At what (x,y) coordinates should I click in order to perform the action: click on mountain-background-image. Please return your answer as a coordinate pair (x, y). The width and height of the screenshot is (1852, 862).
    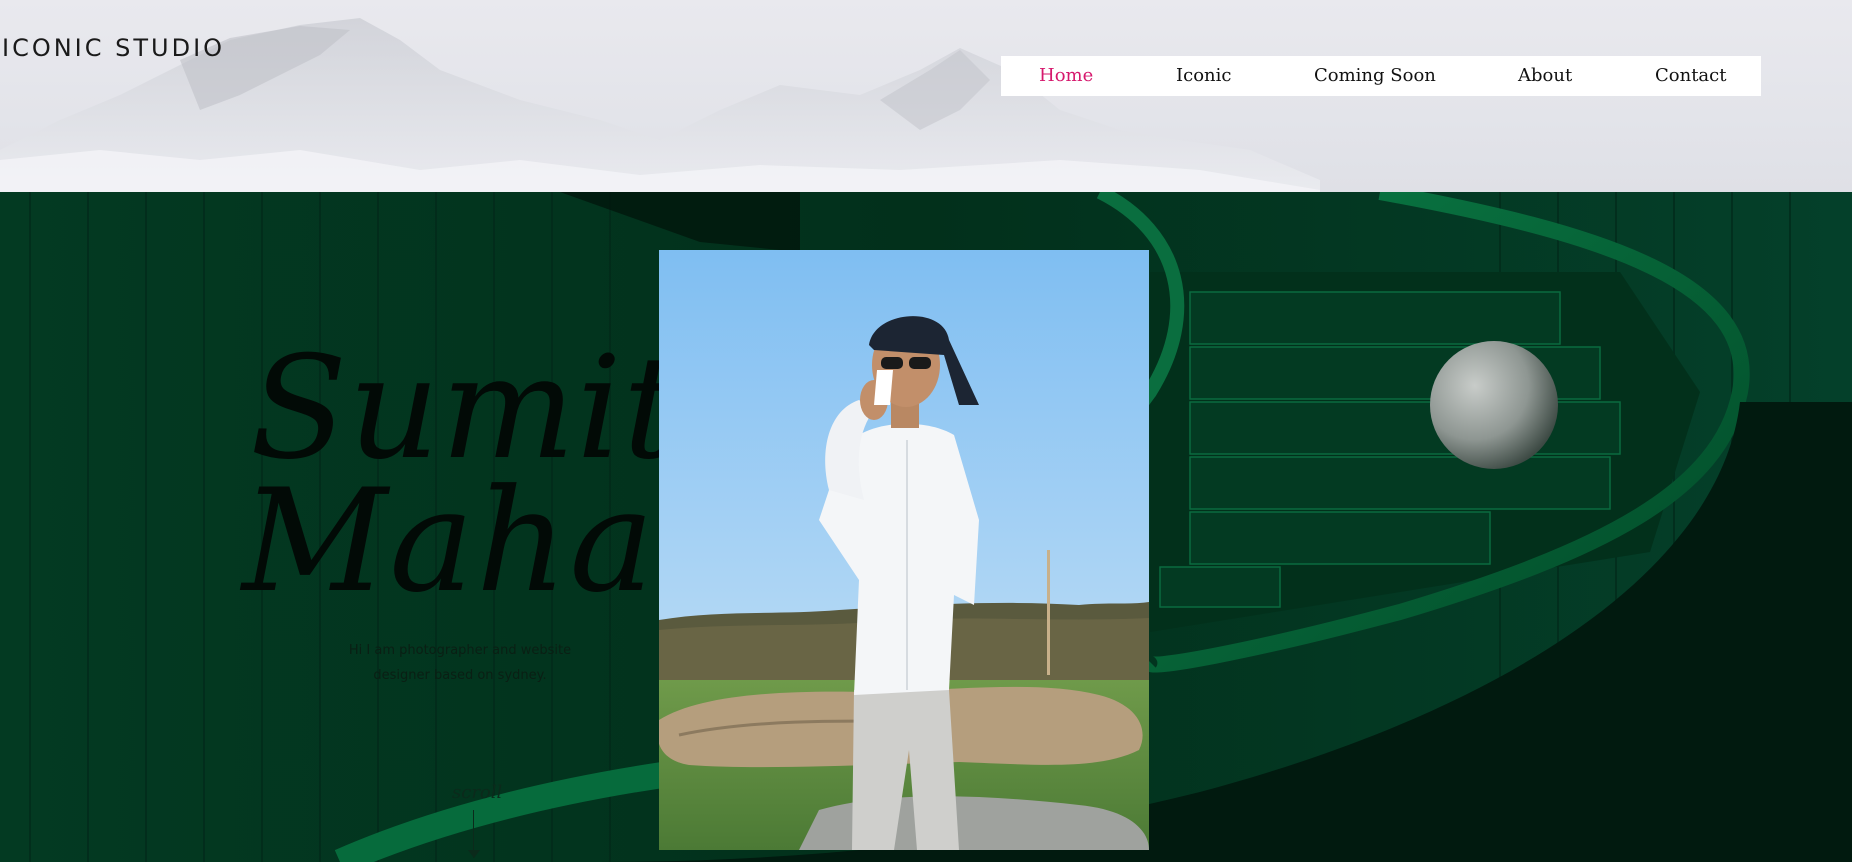
    Looking at the image, I should click on (660, 105).